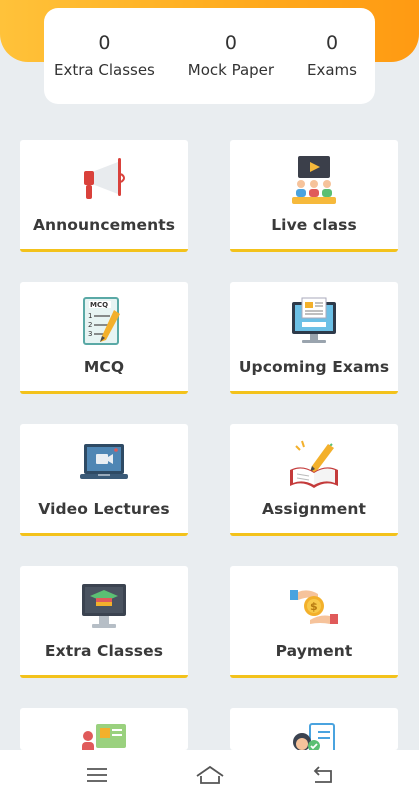 This screenshot has width=419, height=800. What do you see at coordinates (104, 509) in the screenshot?
I see `tile-label: Video Lectures` at bounding box center [104, 509].